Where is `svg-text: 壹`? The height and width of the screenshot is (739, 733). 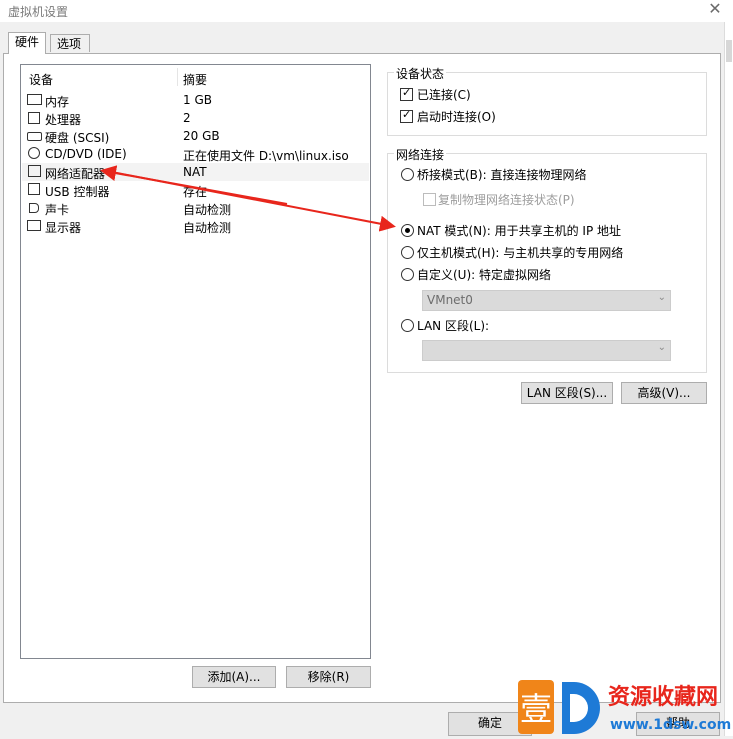
svg-text: 壹 is located at coordinates (536, 709).